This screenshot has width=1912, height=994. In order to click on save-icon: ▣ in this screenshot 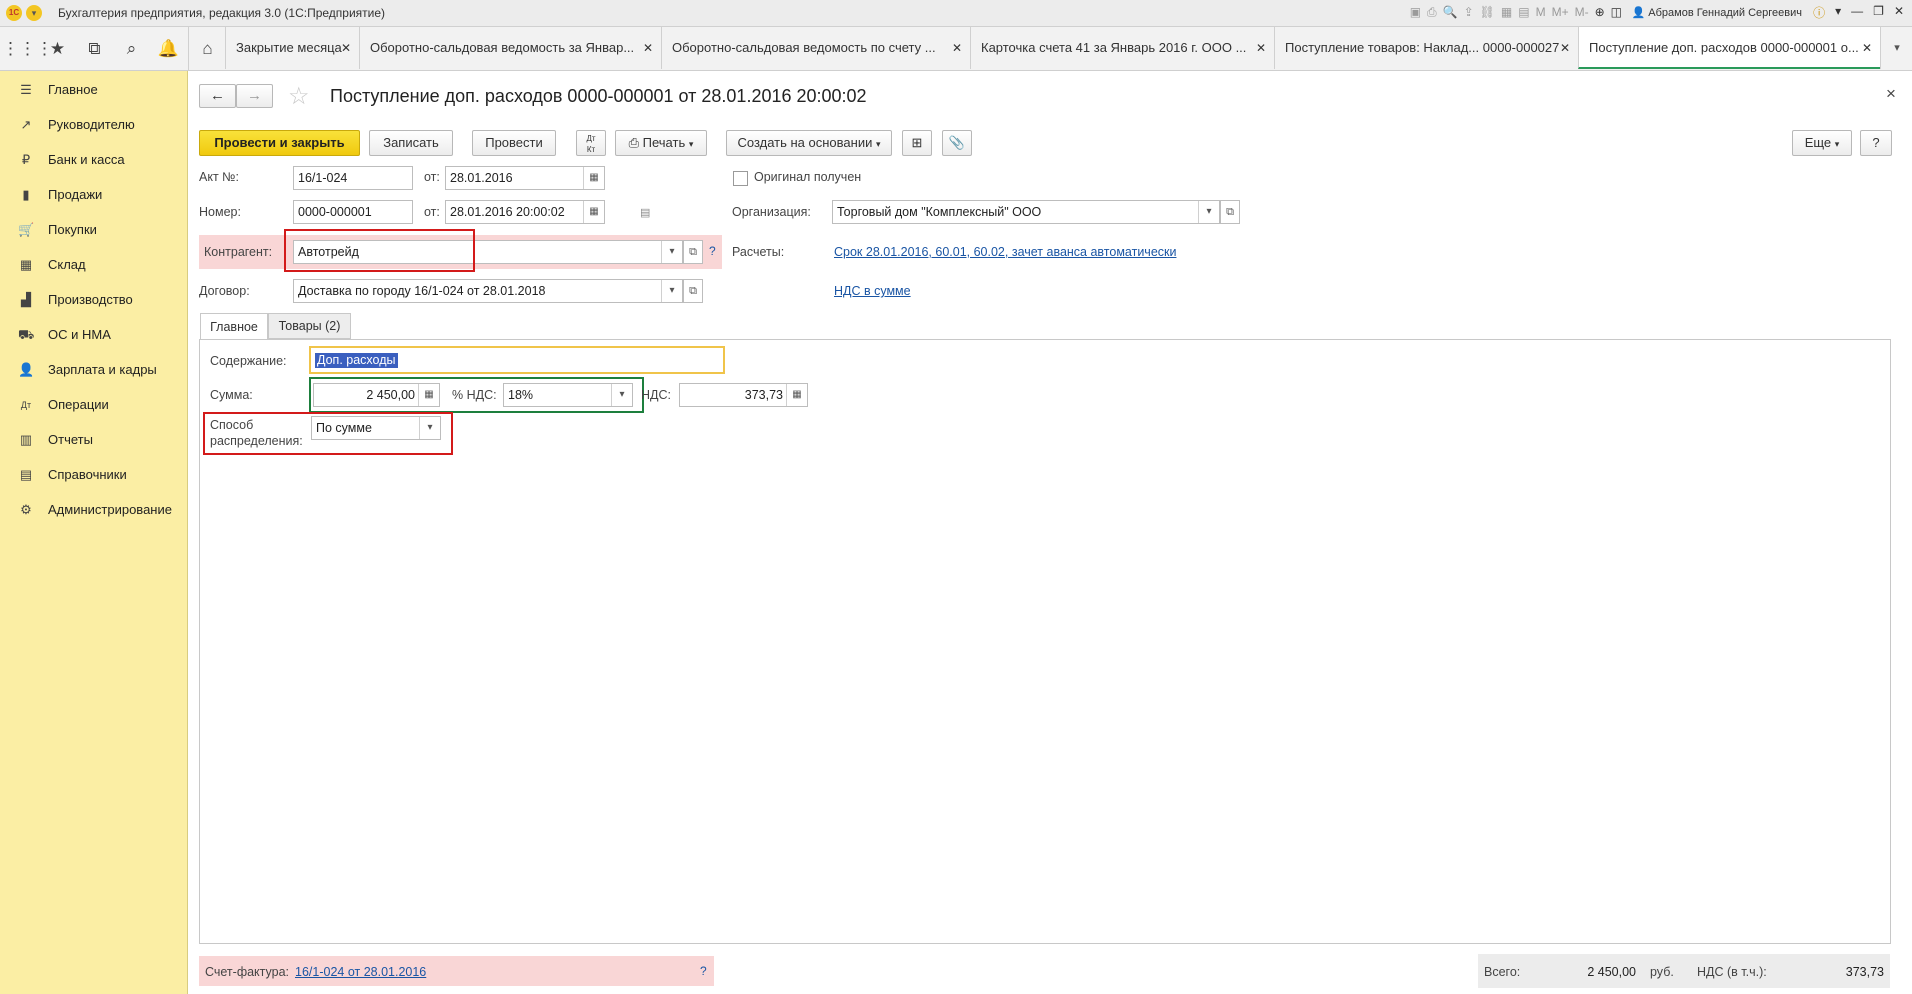, I will do `click(1415, 12)`.